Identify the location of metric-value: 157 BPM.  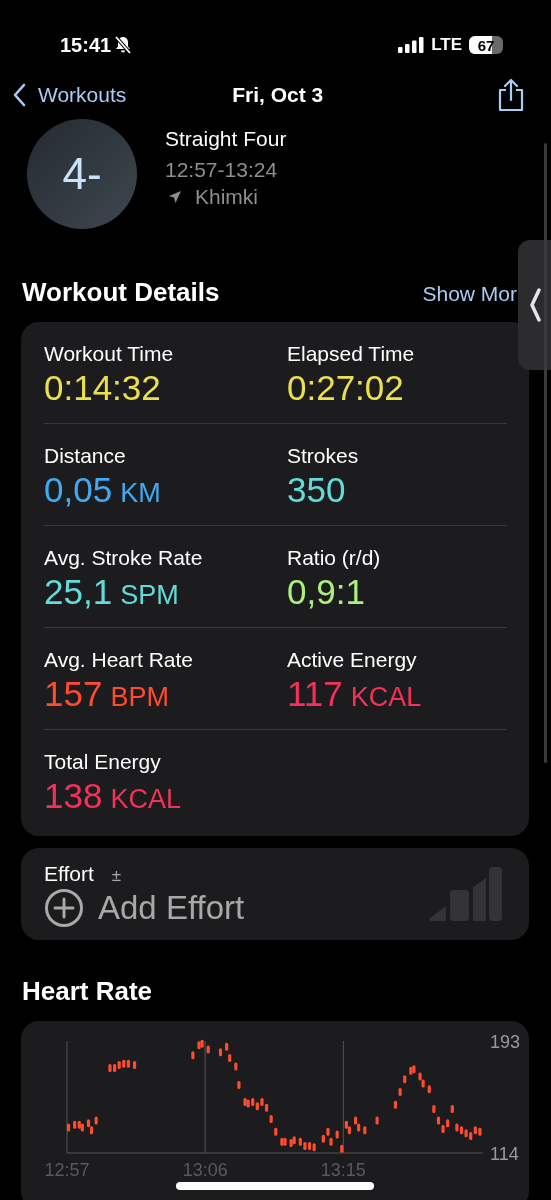
(107, 694).